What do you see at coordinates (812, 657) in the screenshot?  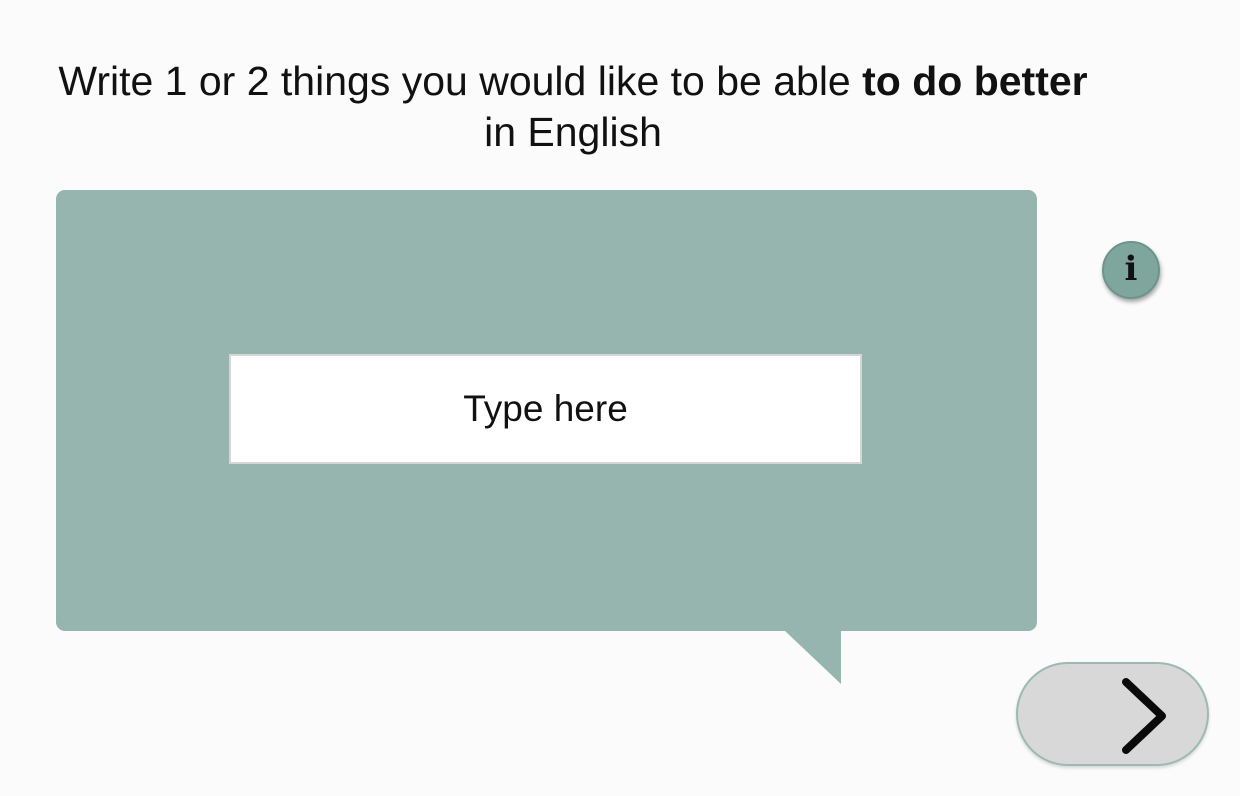 I see `speech-bubble-tail` at bounding box center [812, 657].